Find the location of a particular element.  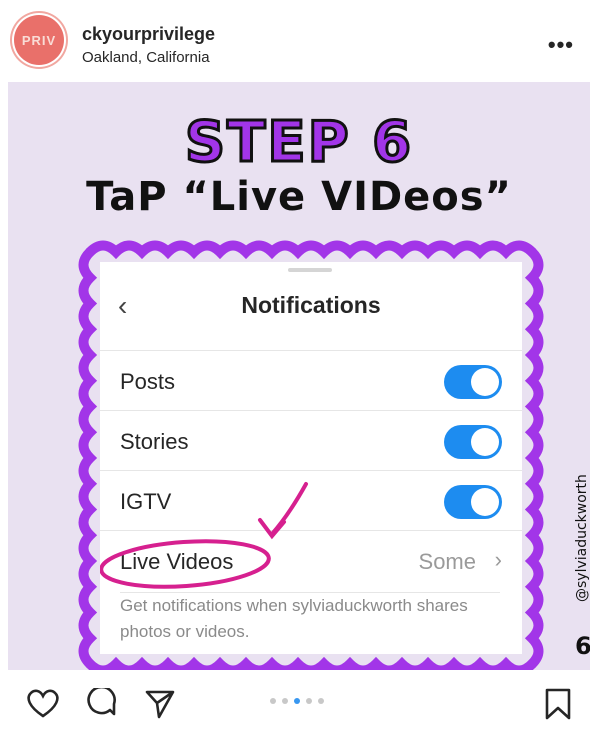

comment-icon is located at coordinates (102, 704).